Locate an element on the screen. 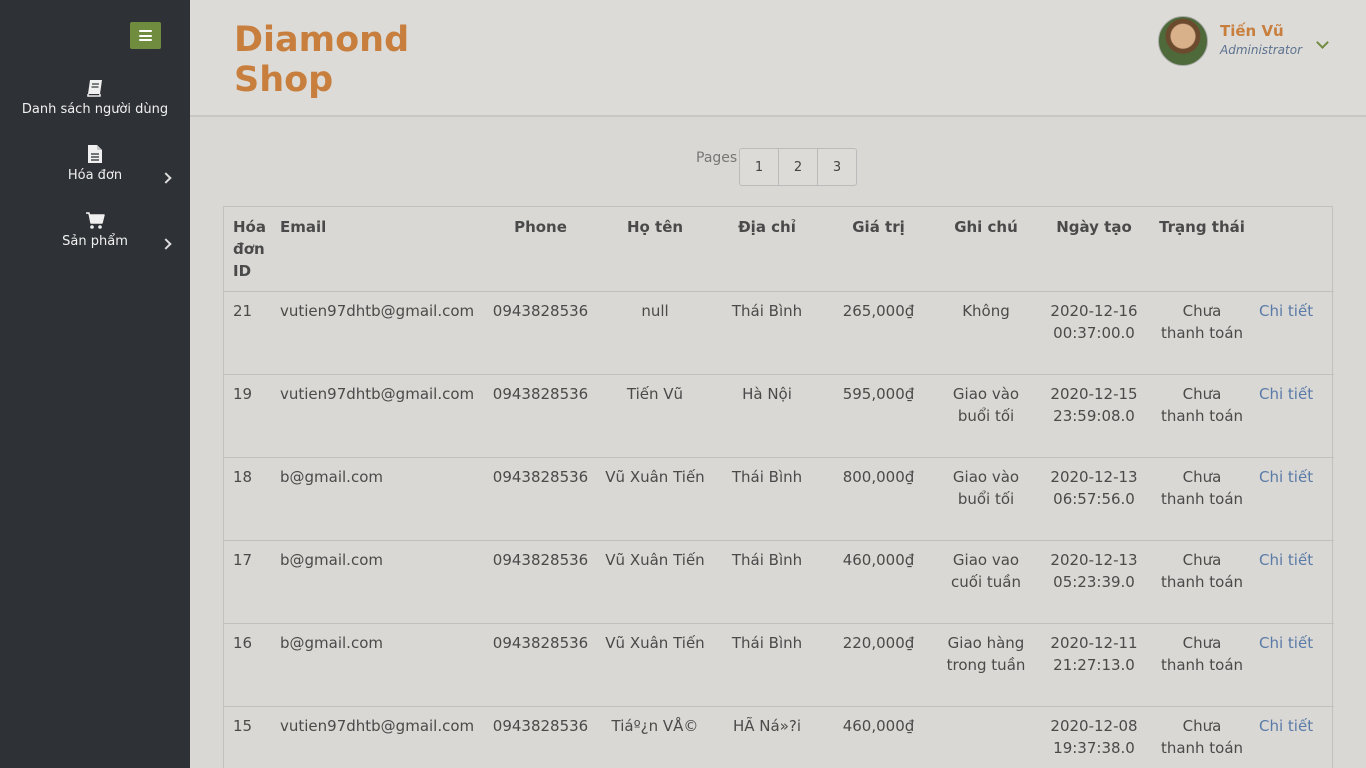 The image size is (1366, 768). column-header-note: Ghi chú is located at coordinates (984, 249).